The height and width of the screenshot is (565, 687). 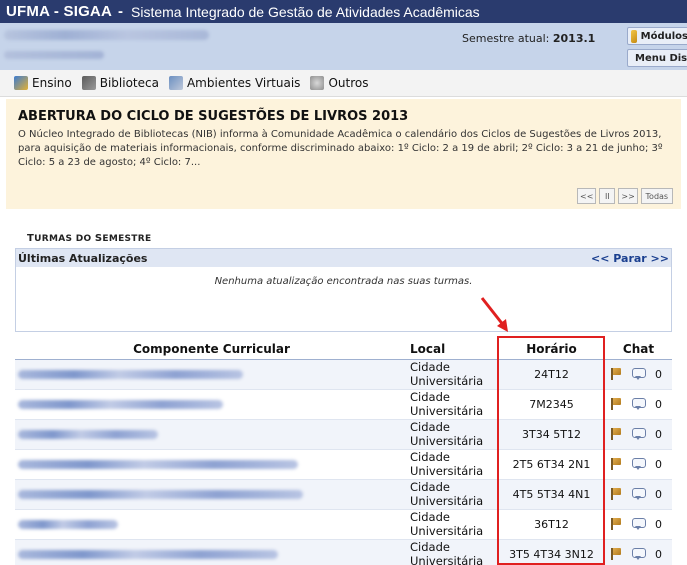 I want to click on table-row: Cidade Universitária 4T5 5T34 4N1 0, so click(x=343, y=494).